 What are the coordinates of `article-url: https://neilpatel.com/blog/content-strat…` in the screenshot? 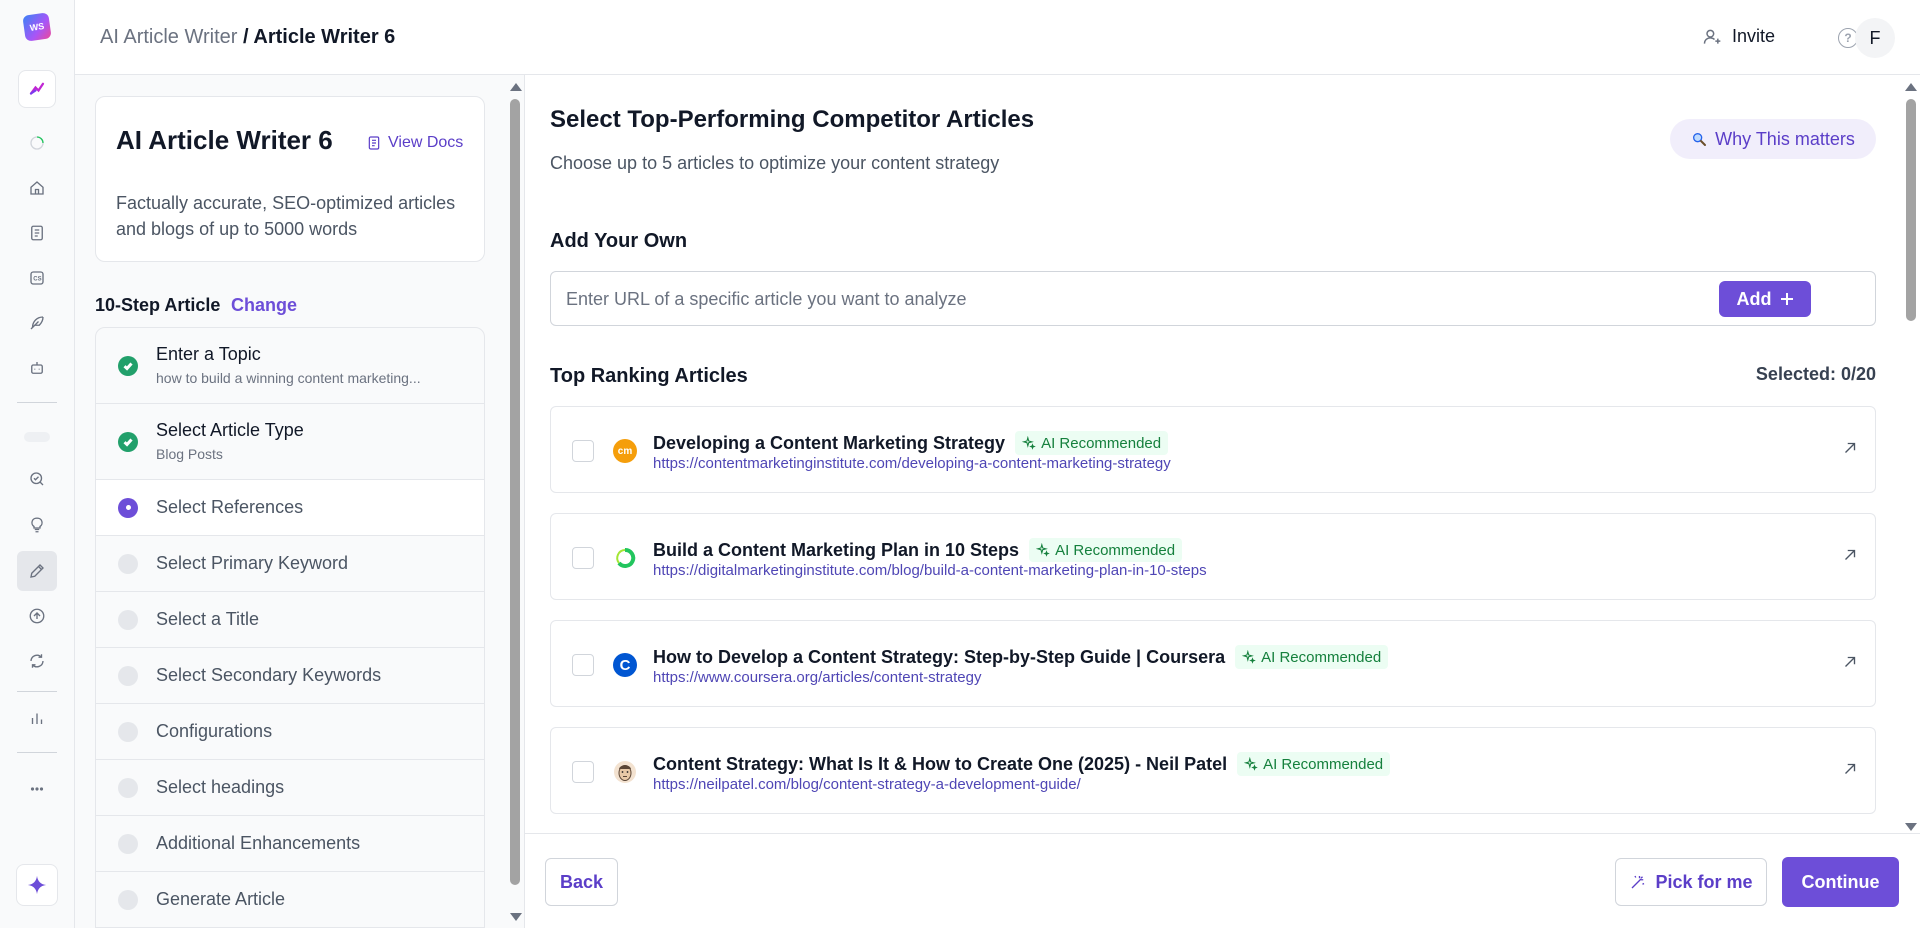 It's located at (867, 784).